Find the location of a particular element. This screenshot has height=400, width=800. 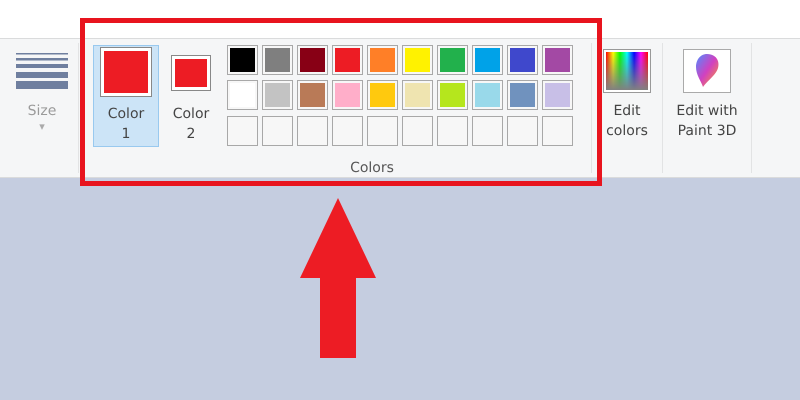

color-button: Color 1 is located at coordinates (126, 96).